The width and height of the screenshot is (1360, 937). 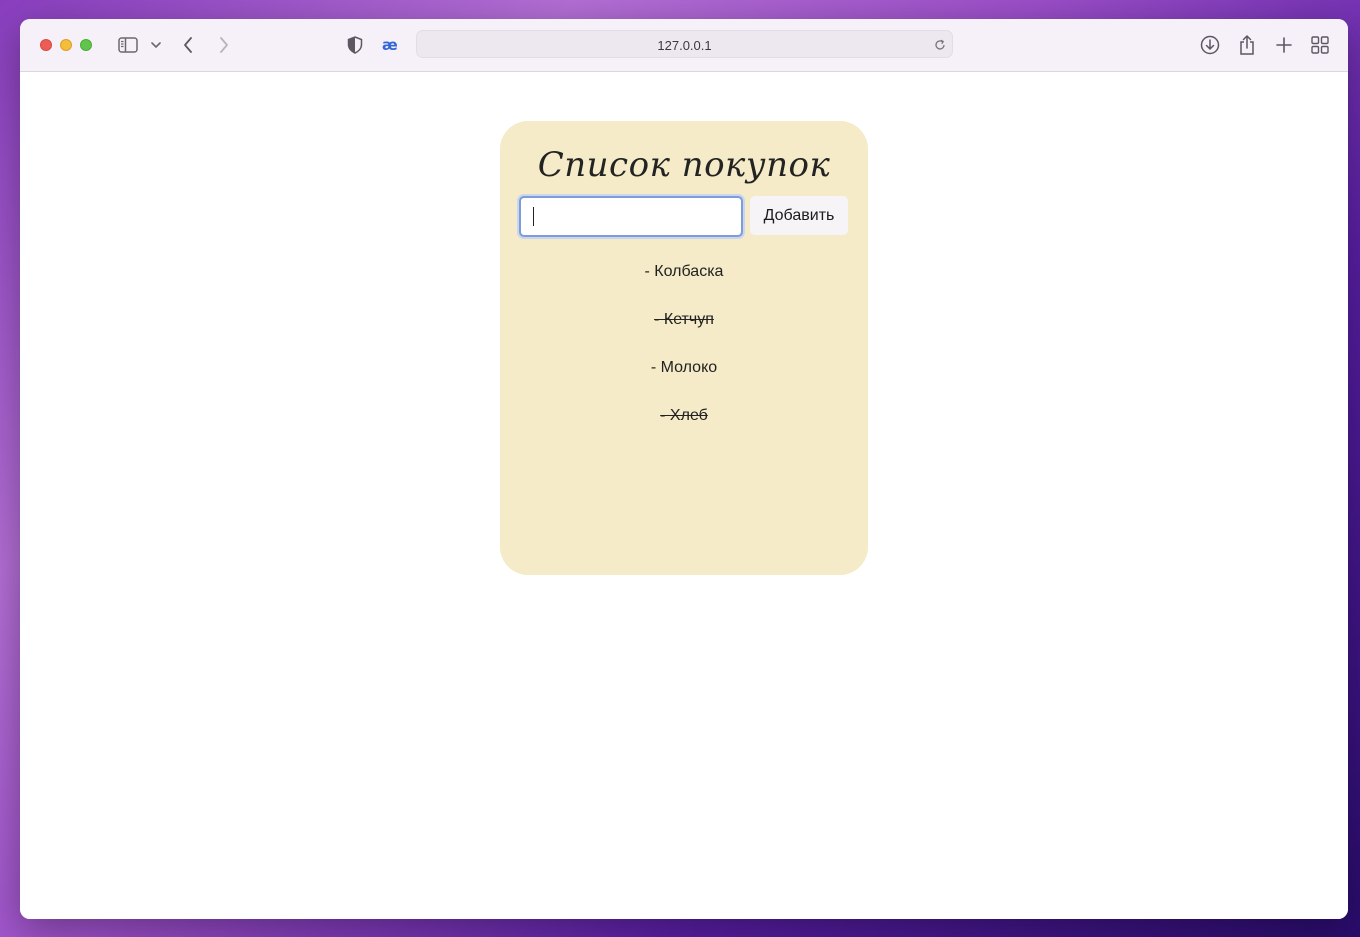 I want to click on add-button: Добавить, so click(x=799, y=215).